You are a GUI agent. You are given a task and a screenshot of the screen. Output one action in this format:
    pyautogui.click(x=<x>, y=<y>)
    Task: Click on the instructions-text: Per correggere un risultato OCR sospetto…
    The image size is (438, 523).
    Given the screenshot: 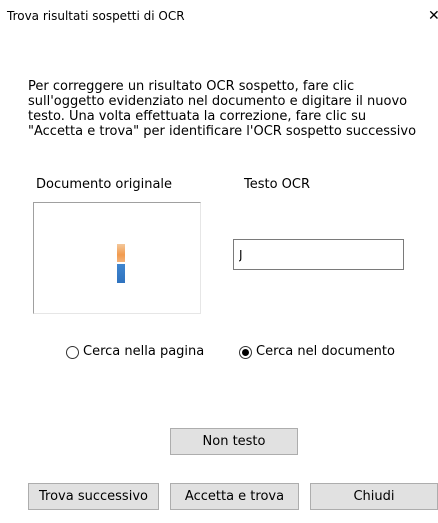 What is the action you would take?
    pyautogui.click(x=222, y=109)
    